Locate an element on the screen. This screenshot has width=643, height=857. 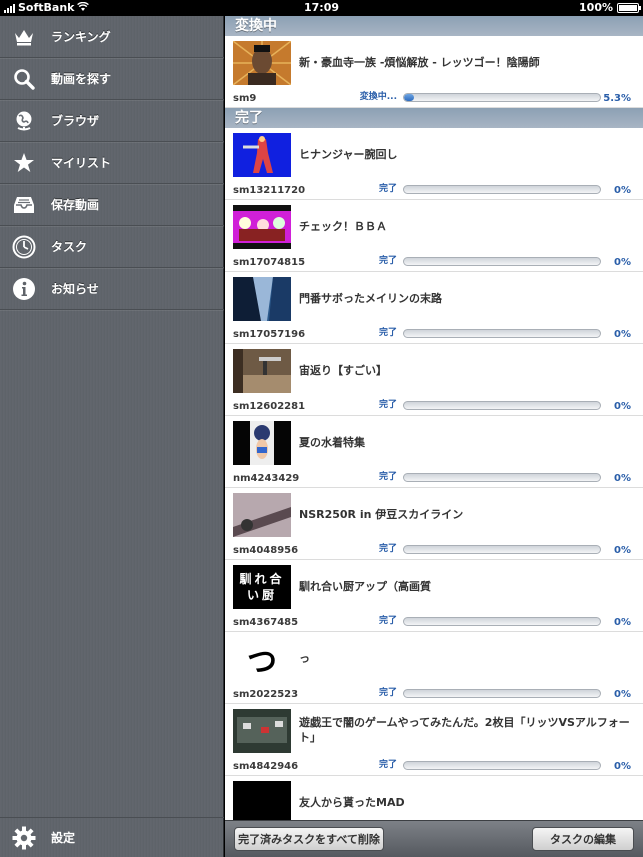
task-row: 馴れ合い厨 馴れ合い厨アップ（高画質 sm4367485 完了 0% is located at coordinates (434, 596).